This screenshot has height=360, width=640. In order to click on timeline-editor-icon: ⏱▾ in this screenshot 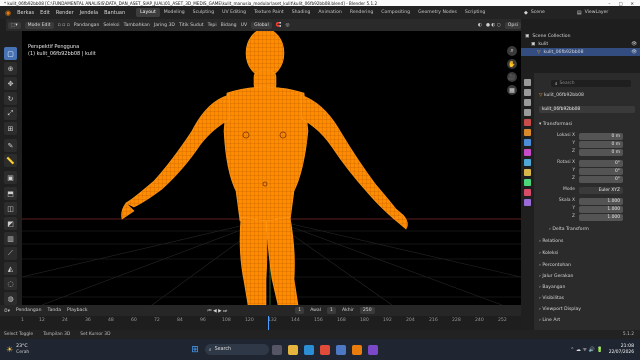, I will do `click(7, 311)`.